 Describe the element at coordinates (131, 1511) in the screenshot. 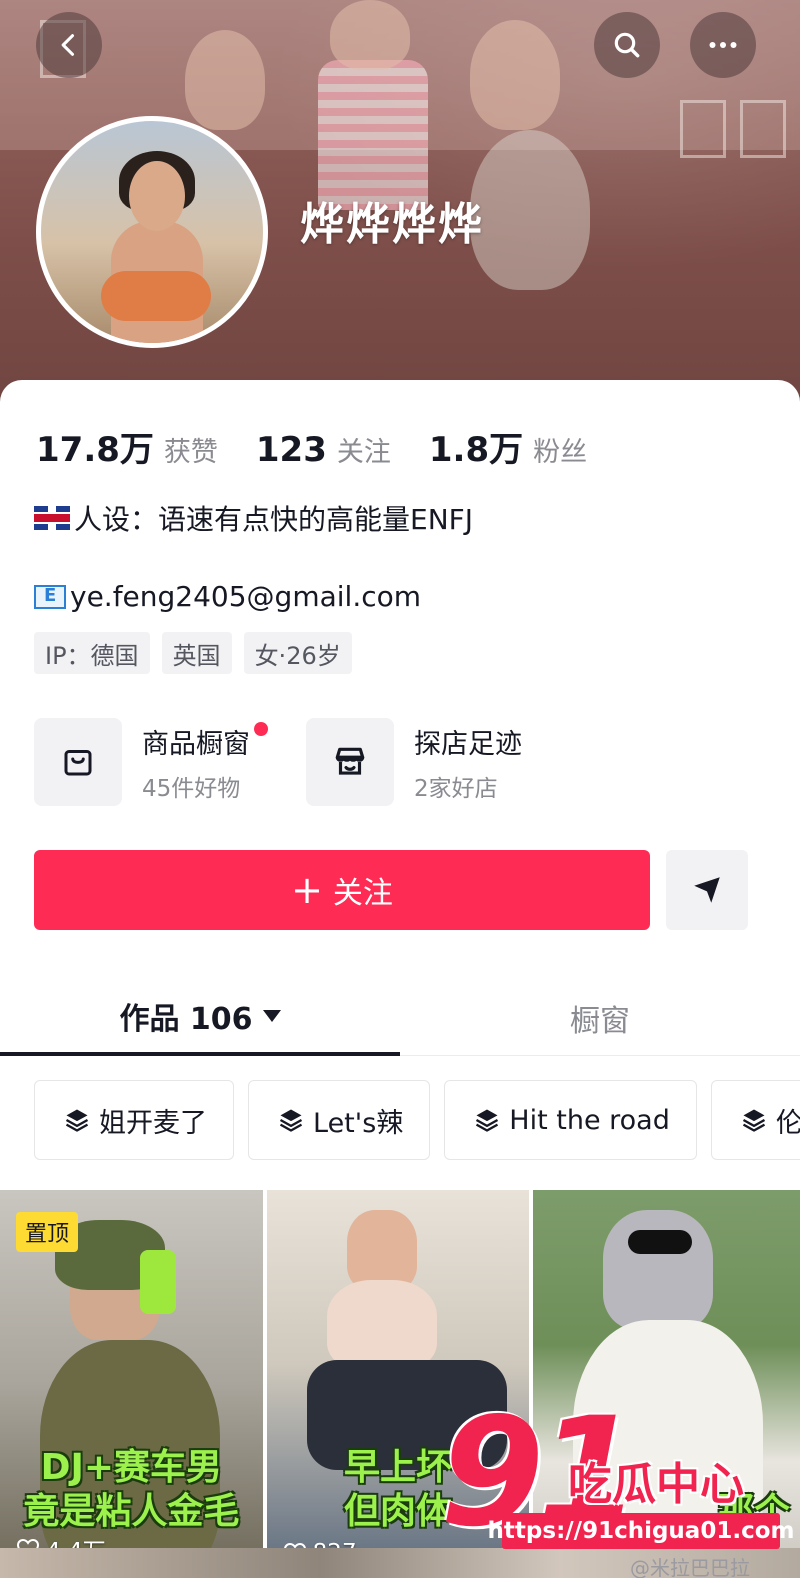

I see `caption-line: 竟是粘人金毛` at that location.